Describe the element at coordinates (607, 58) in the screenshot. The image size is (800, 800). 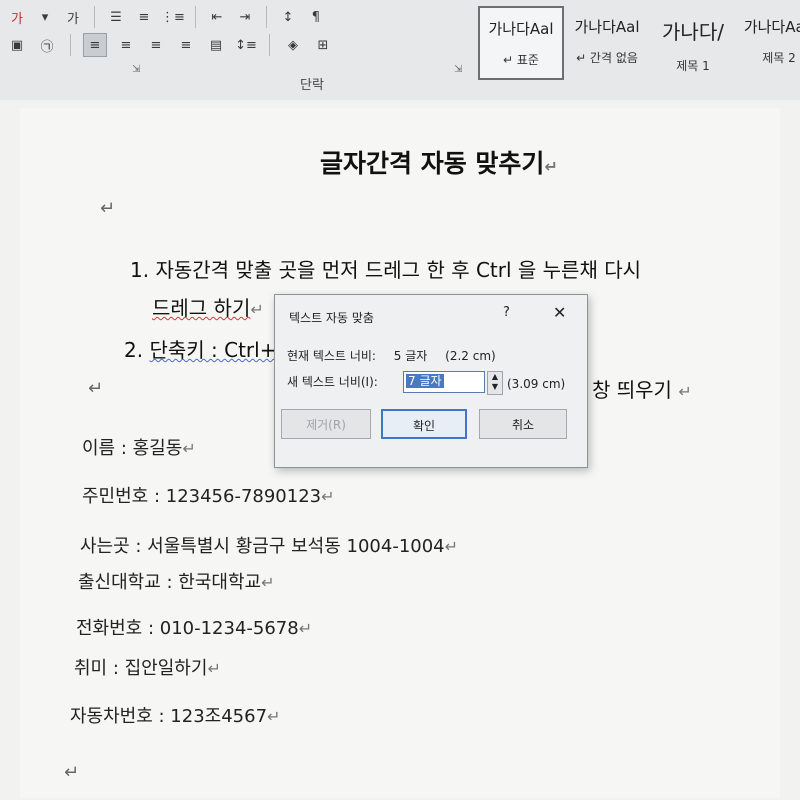
I see `style-label: ↵ 간격 없음` at that location.